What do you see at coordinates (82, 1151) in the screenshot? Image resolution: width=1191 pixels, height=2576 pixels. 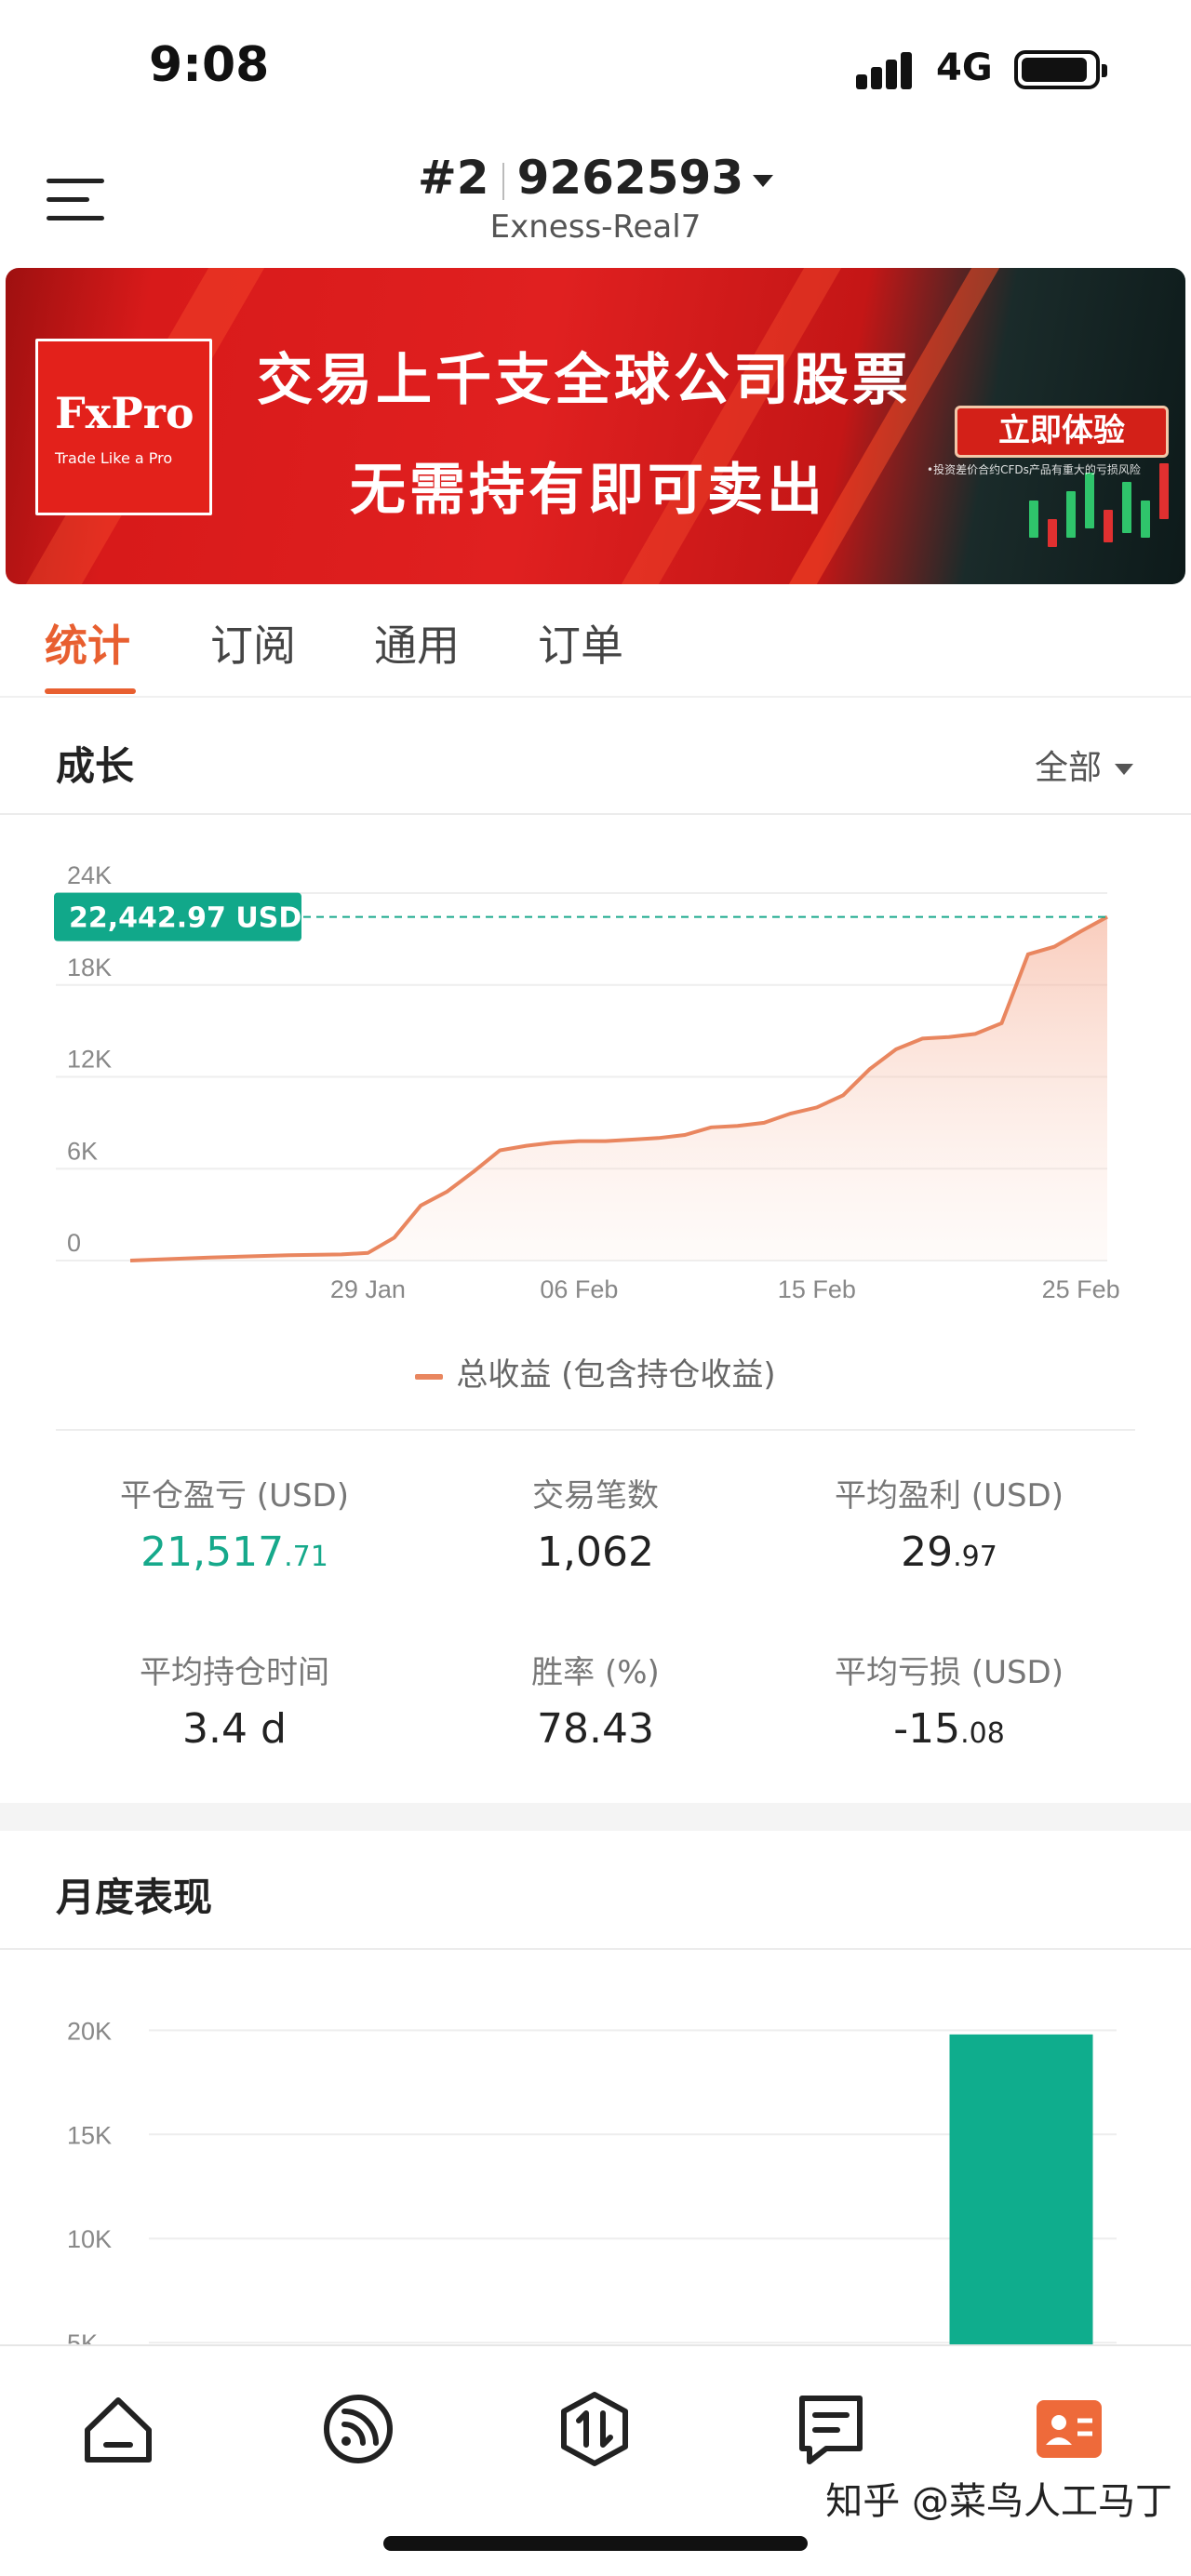 I see `y-tick-label: 6K` at bounding box center [82, 1151].